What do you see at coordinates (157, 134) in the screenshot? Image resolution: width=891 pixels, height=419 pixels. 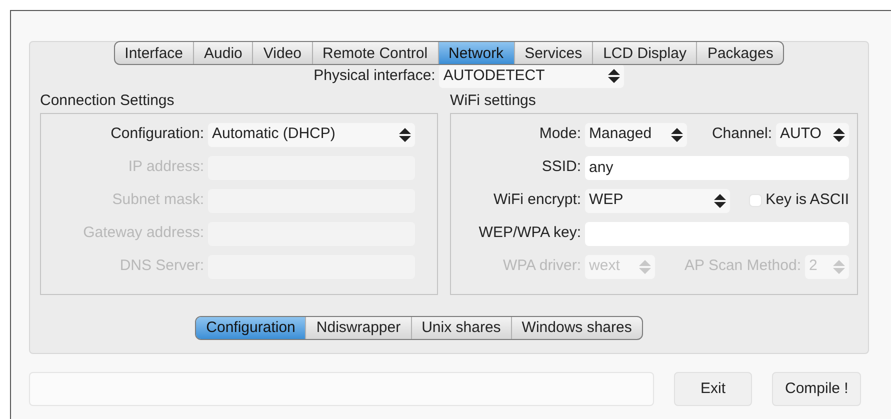 I see `field-label: Configuration:` at bounding box center [157, 134].